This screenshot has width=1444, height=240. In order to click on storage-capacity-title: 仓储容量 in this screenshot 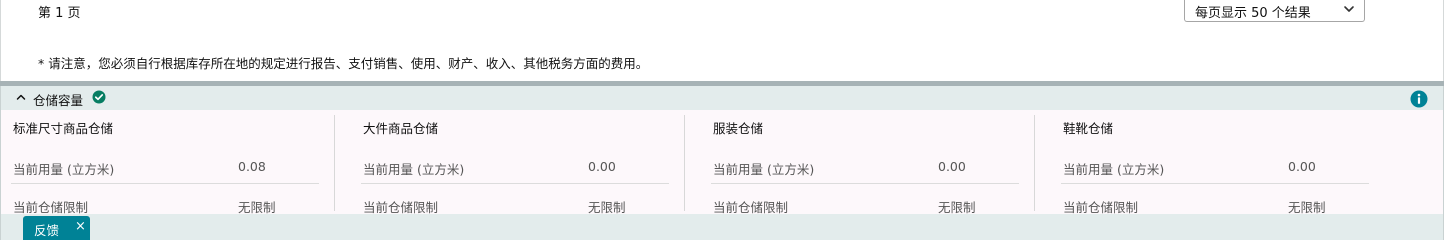, I will do `click(58, 100)`.